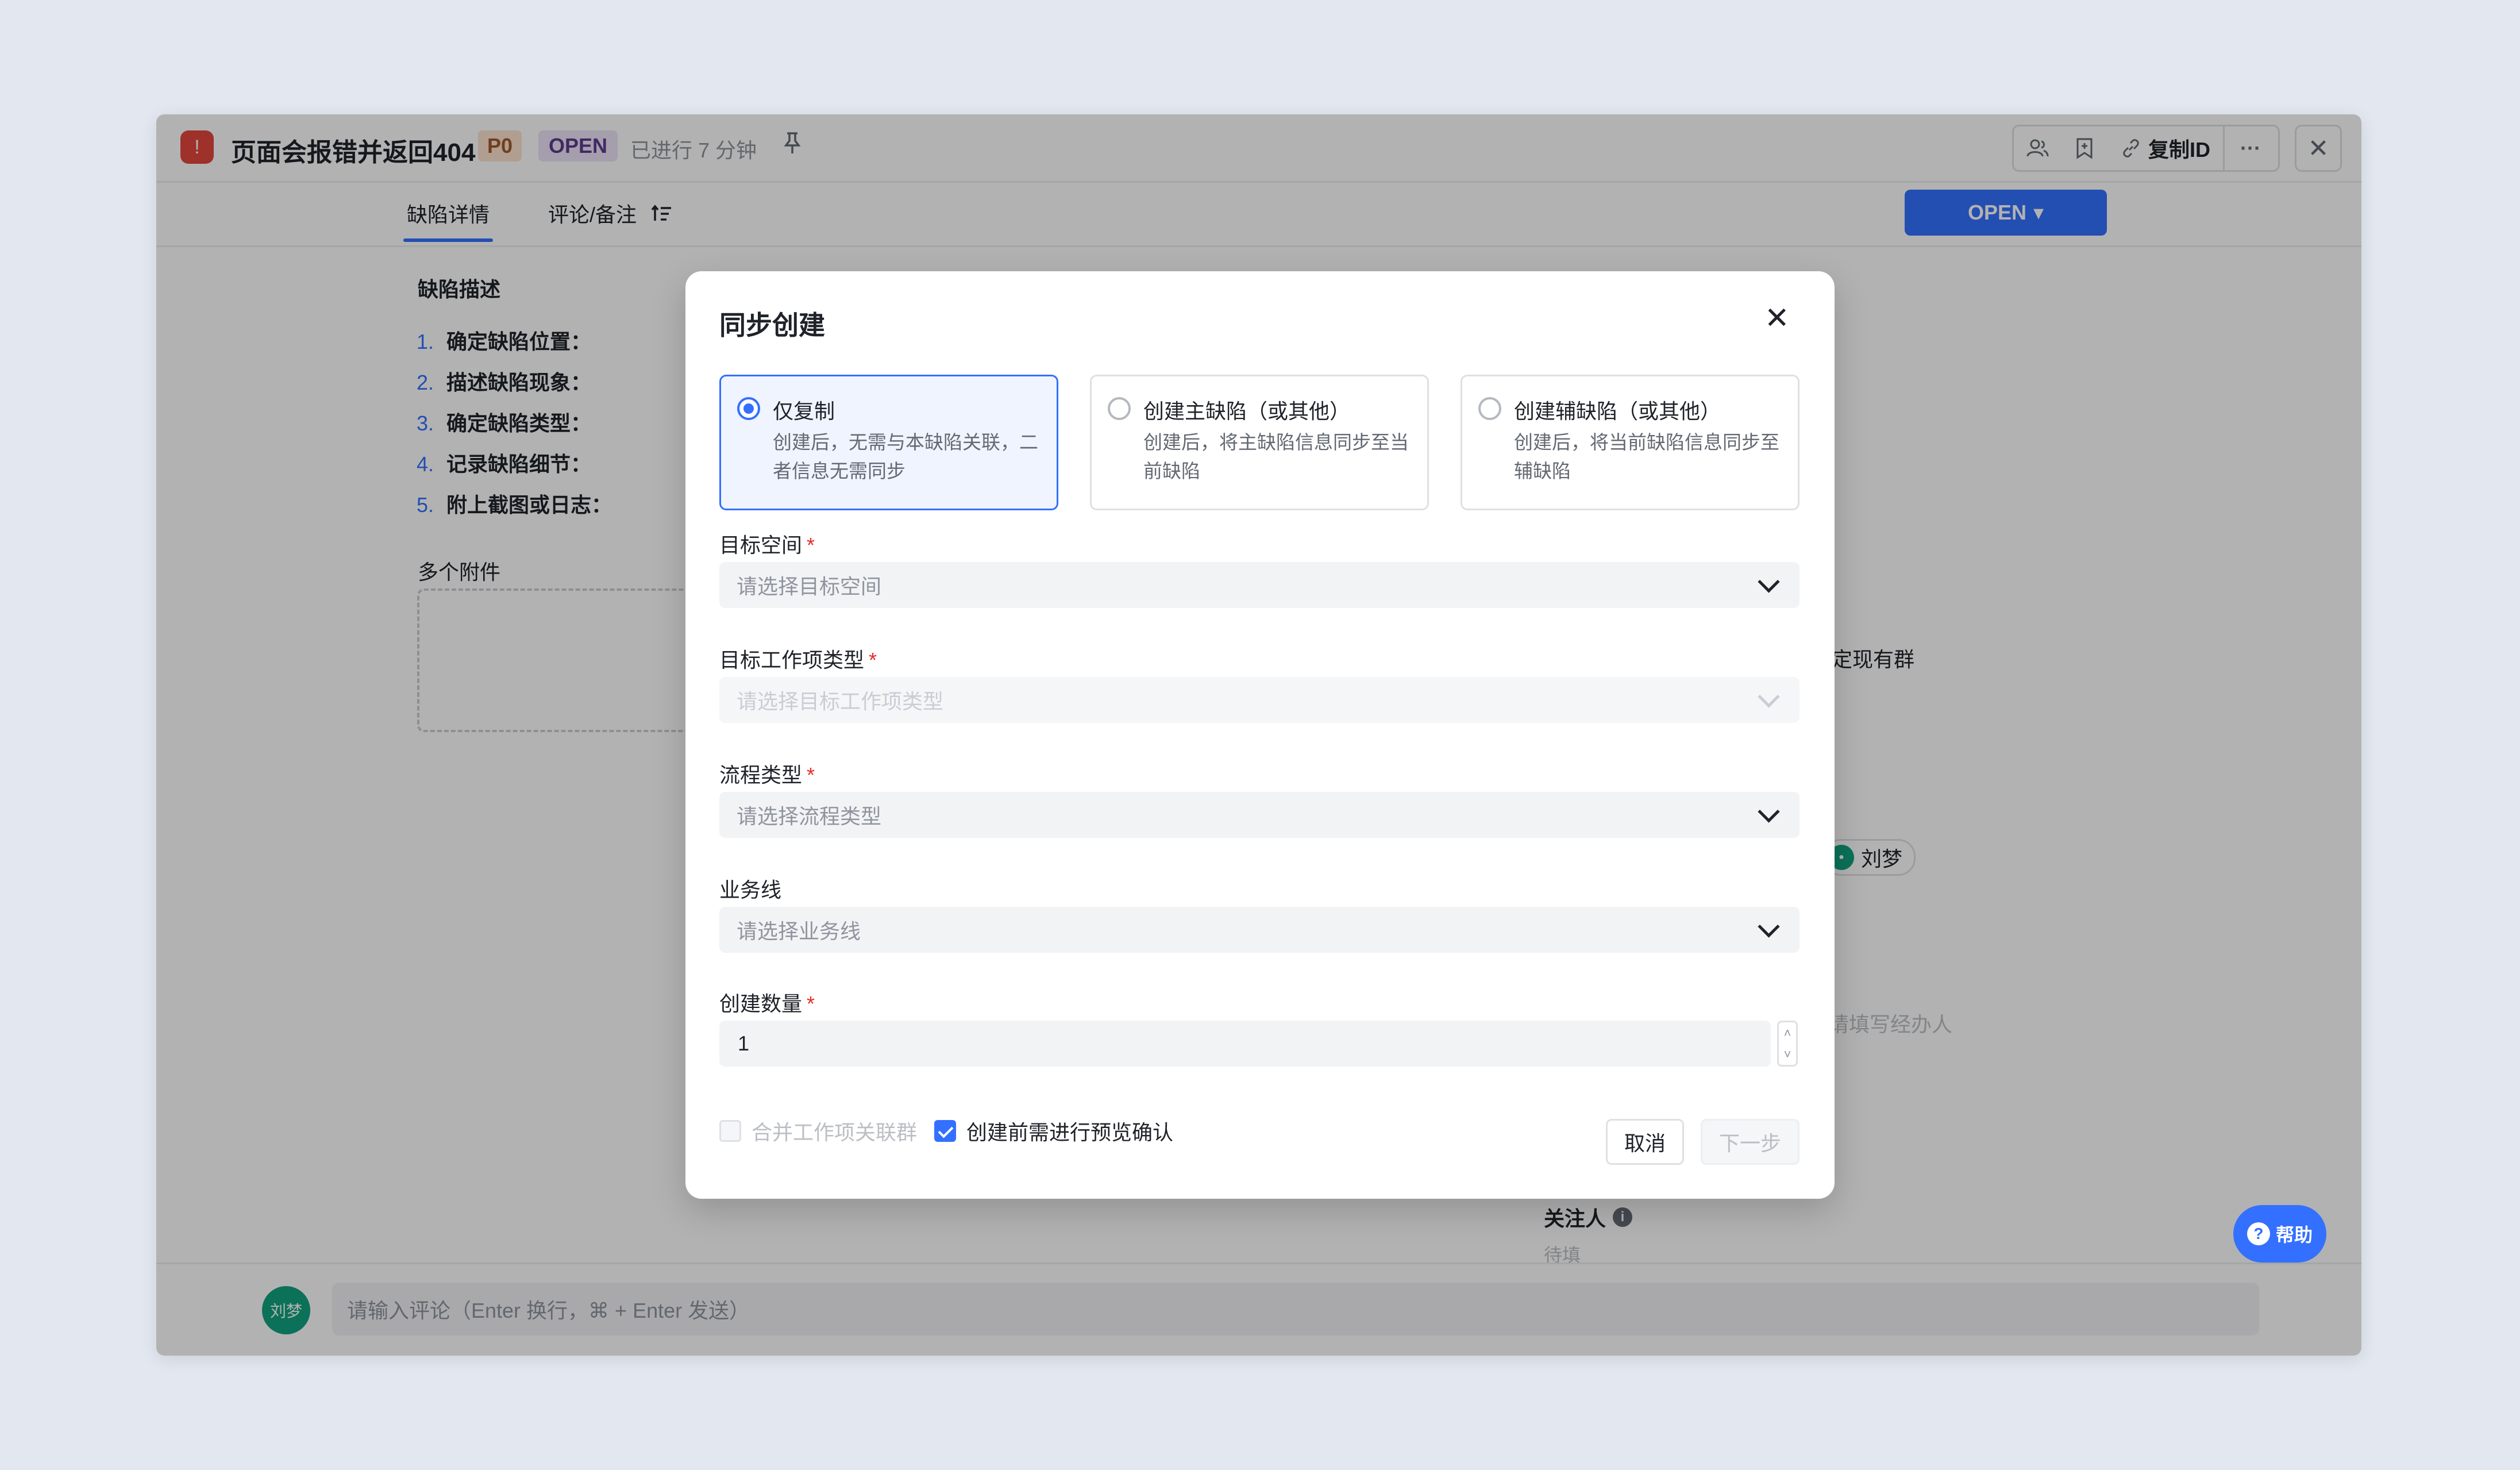 The height and width of the screenshot is (1470, 2520). I want to click on process-type-select: 请选择流程类型, so click(1259, 815).